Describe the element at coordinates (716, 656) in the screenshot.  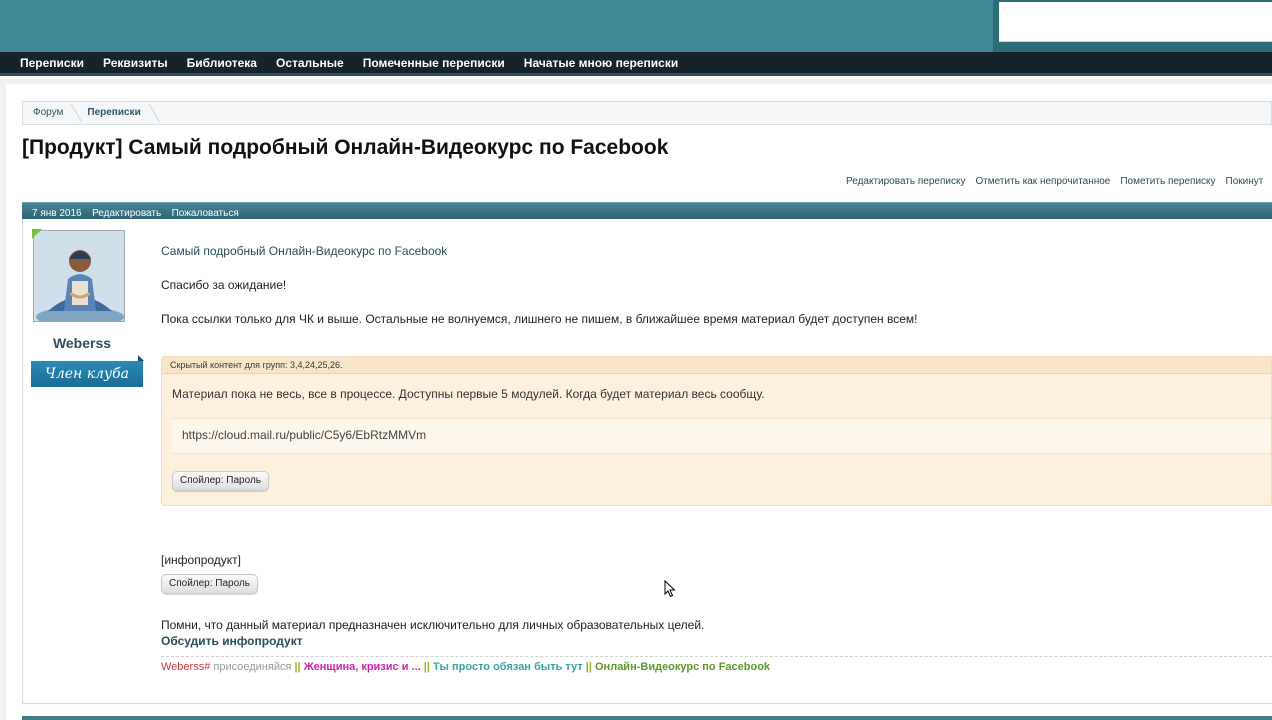
I see `signature-divider` at that location.